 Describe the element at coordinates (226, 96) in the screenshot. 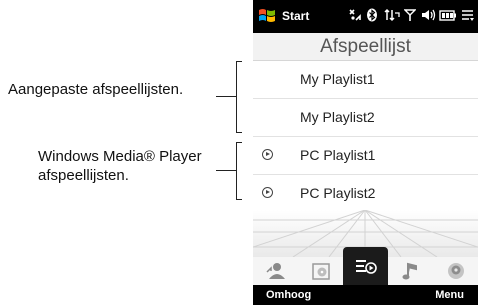

I see `leader-line-custom` at that location.